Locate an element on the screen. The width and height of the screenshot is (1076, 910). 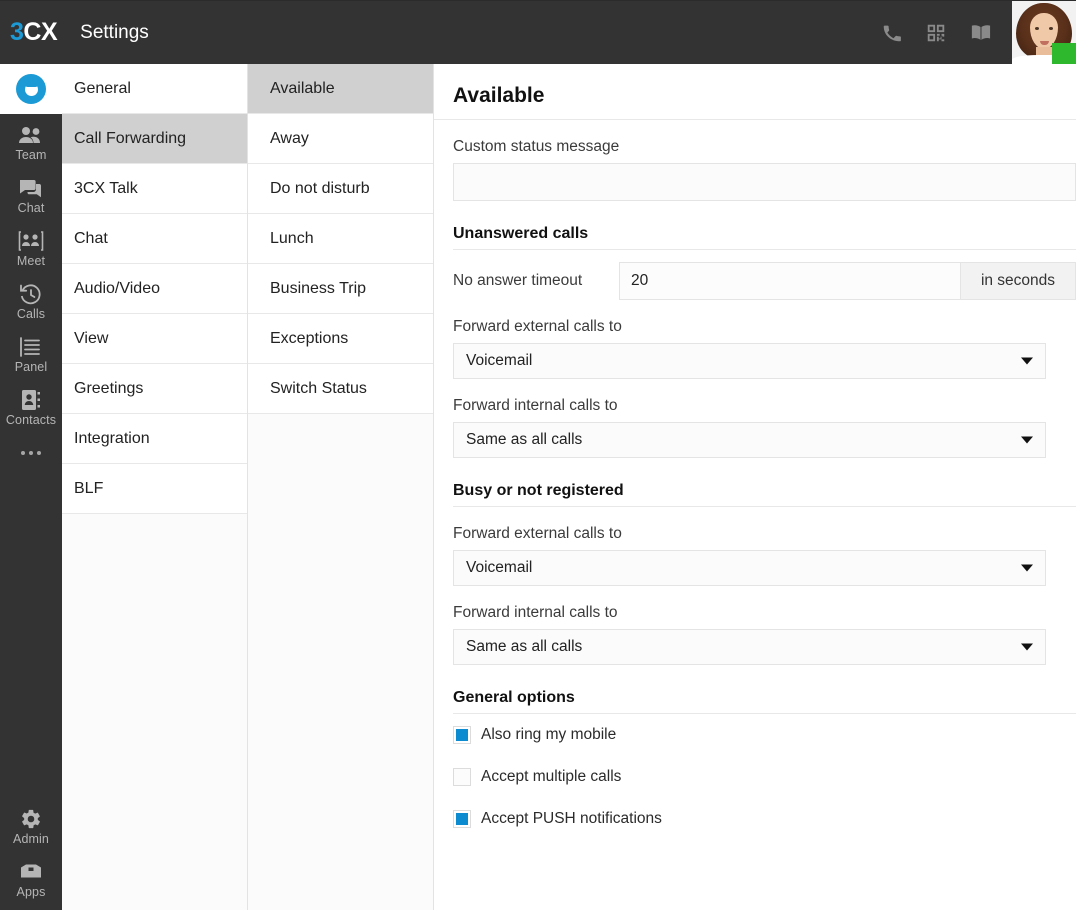
sidebar-item-view: View is located at coordinates (154, 339).